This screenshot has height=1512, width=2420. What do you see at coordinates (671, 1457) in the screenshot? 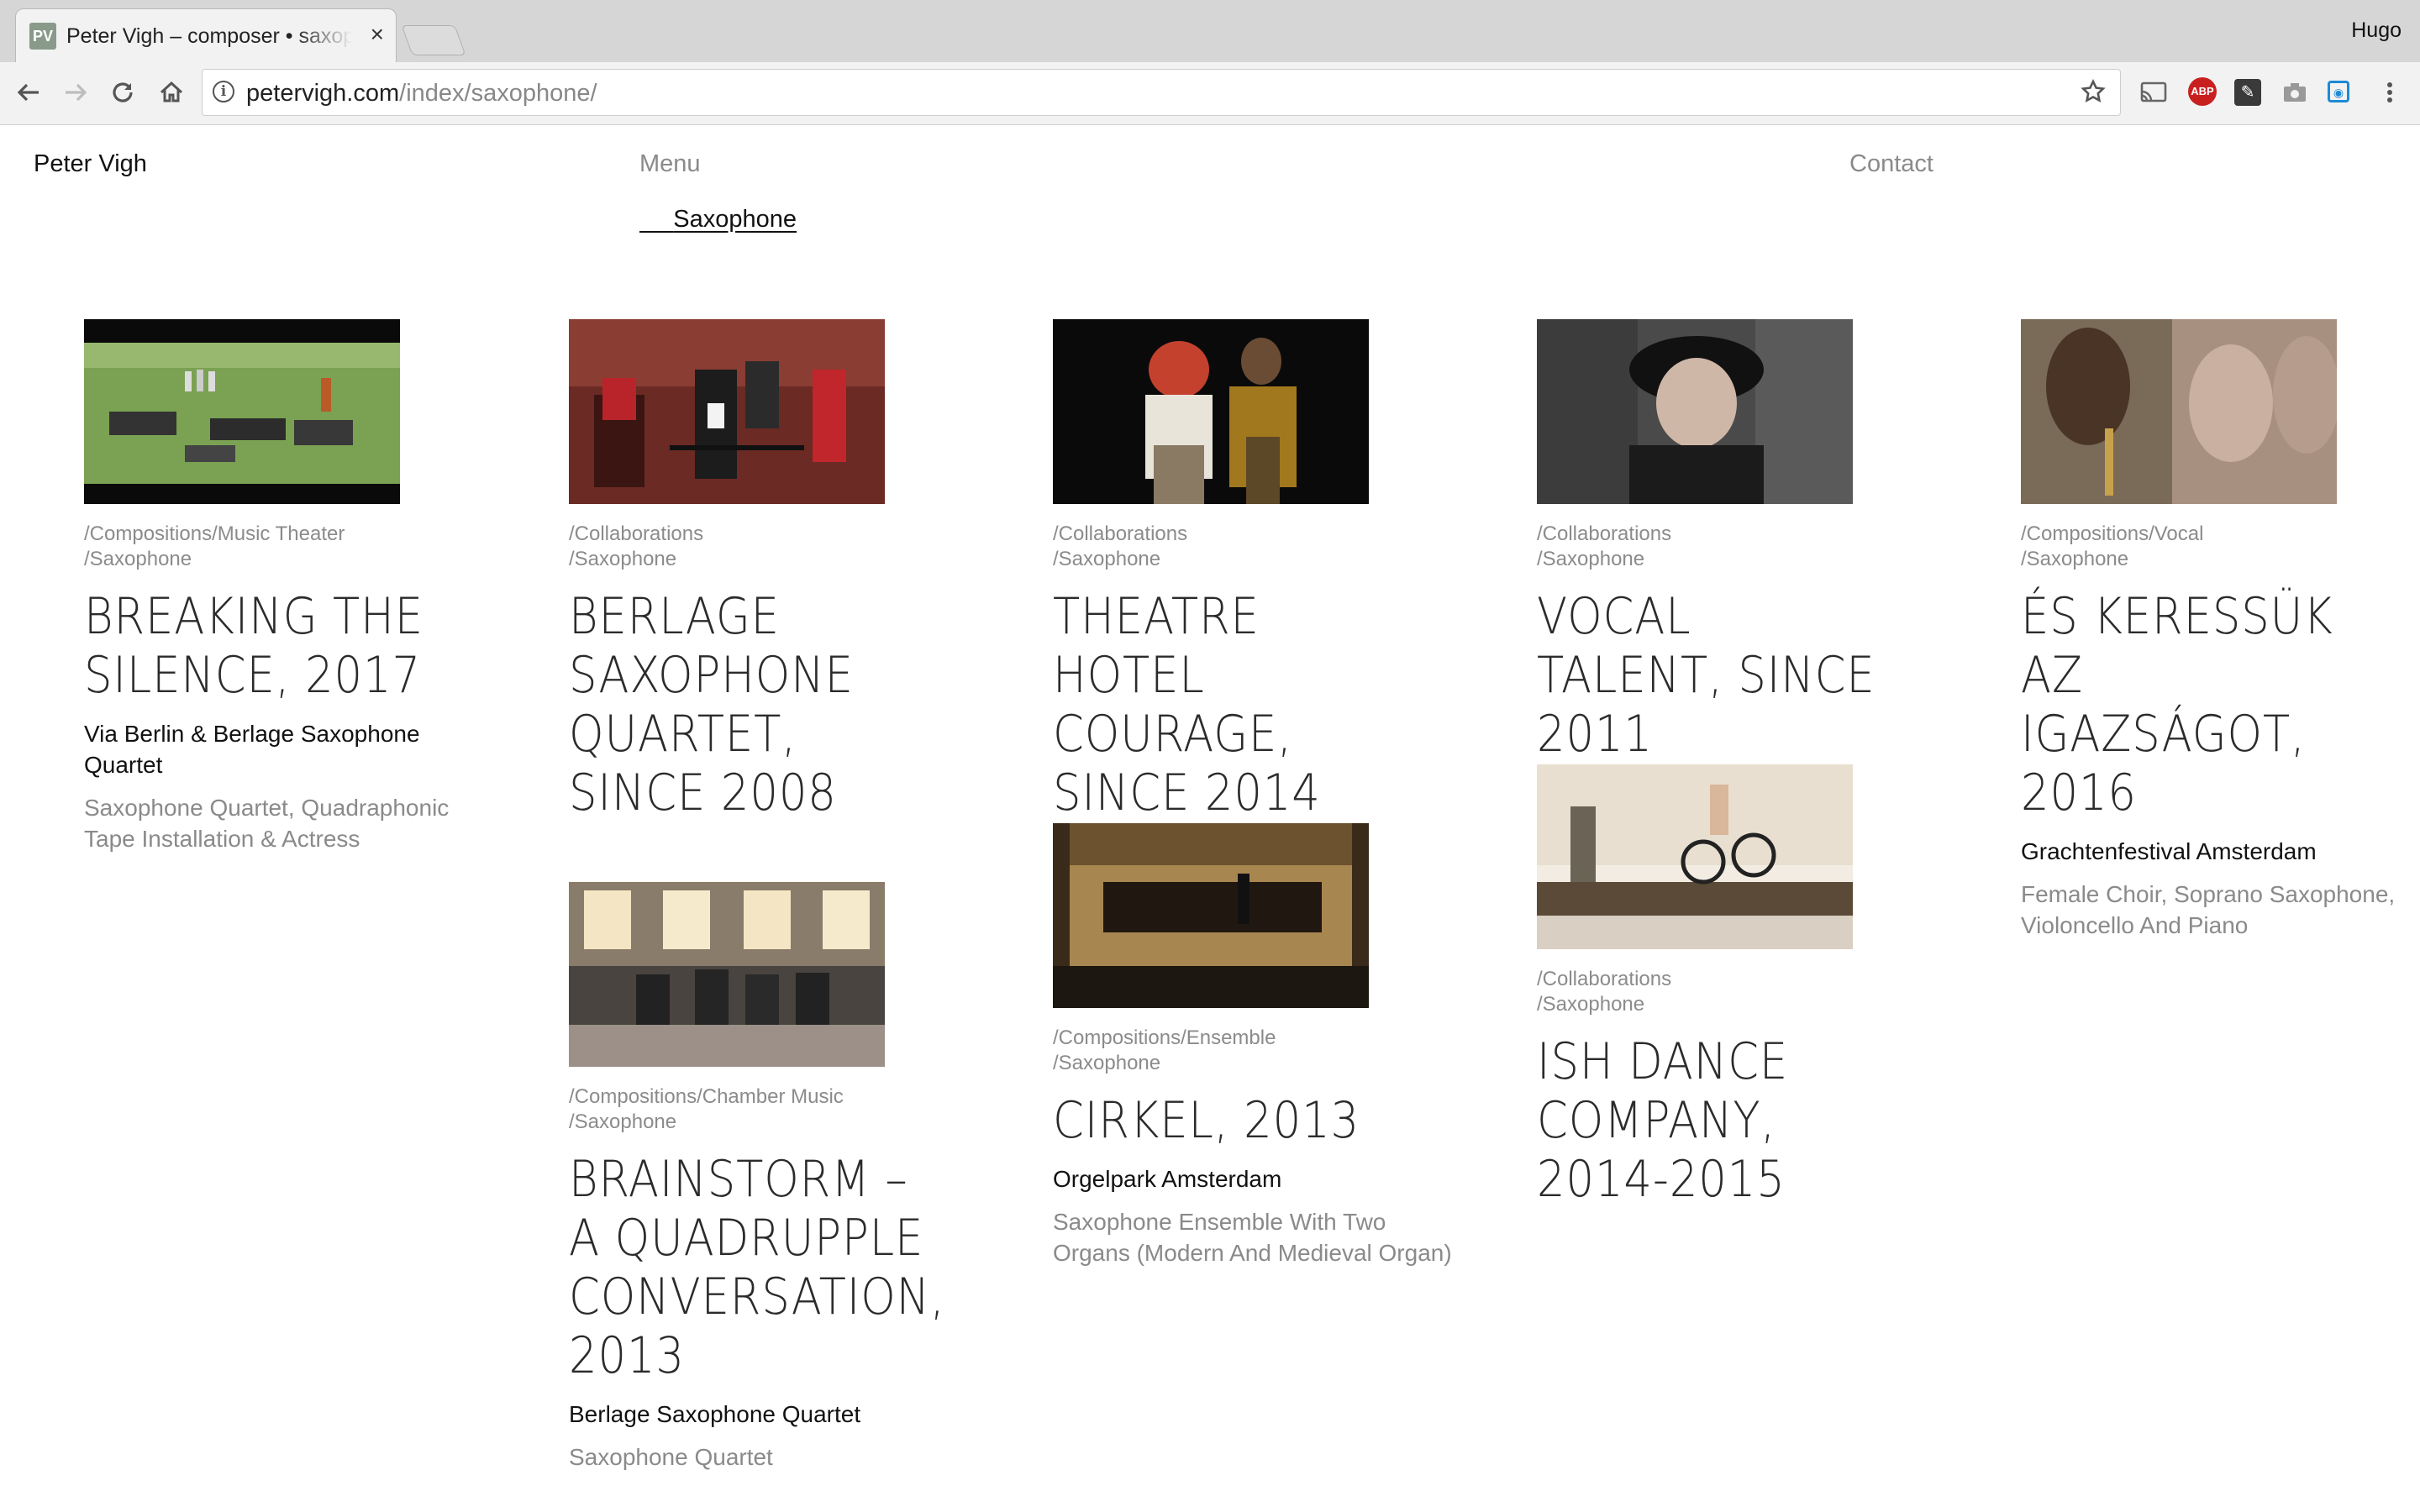
I see `project-description: Saxophone Quartet` at bounding box center [671, 1457].